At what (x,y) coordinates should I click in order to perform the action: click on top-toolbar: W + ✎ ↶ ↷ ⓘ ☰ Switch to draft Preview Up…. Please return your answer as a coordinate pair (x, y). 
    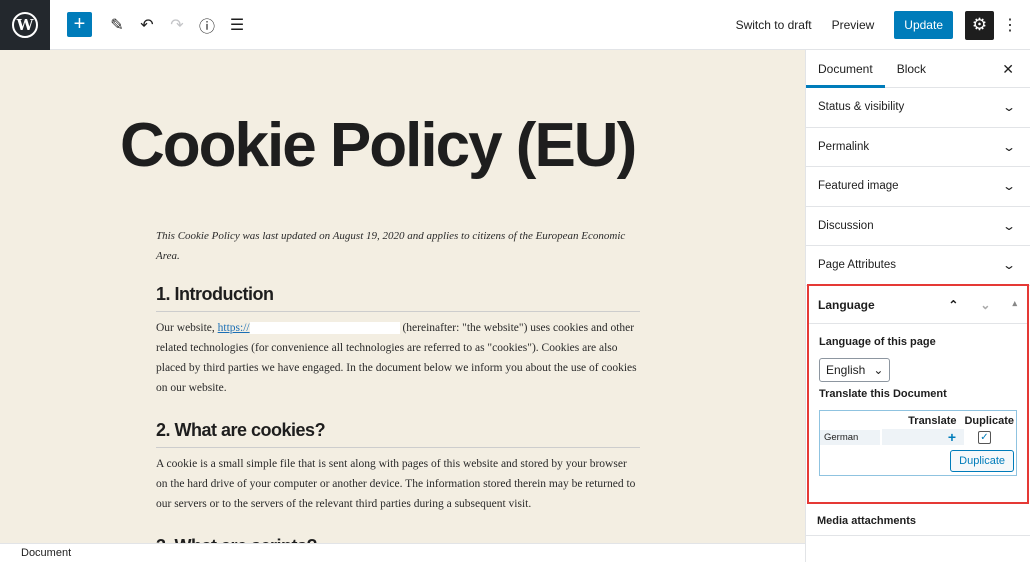
    Looking at the image, I should click on (515, 25).